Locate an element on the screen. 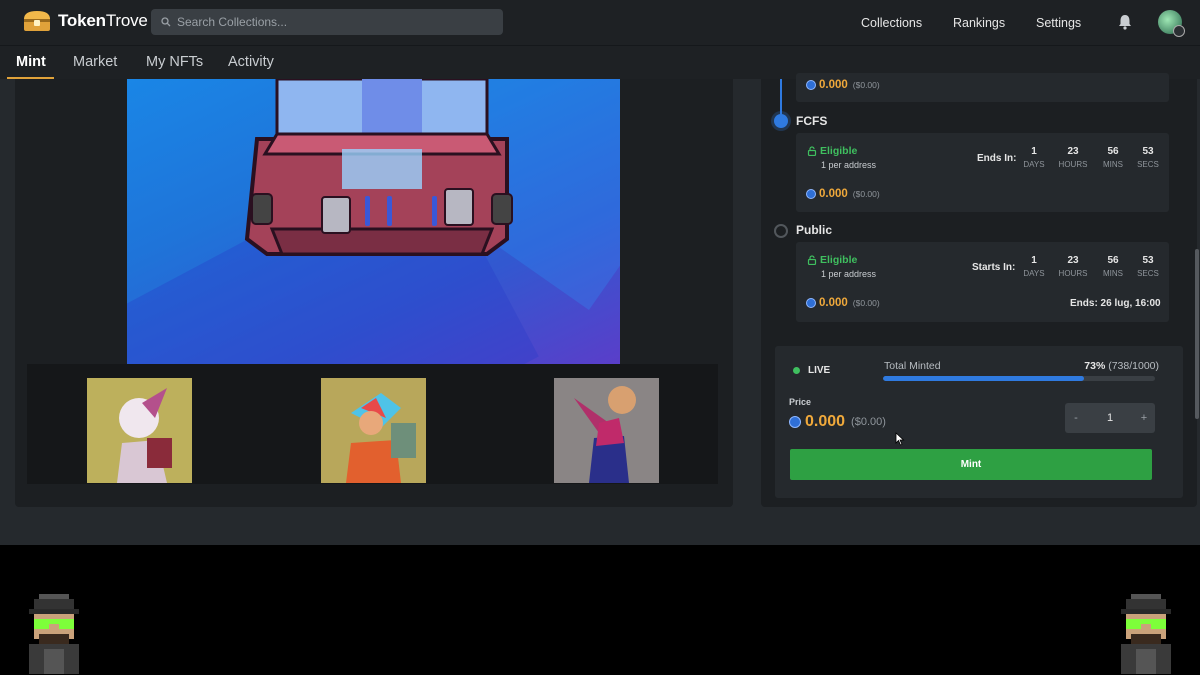  stage-title-fcfs: FCFS is located at coordinates (812, 121).